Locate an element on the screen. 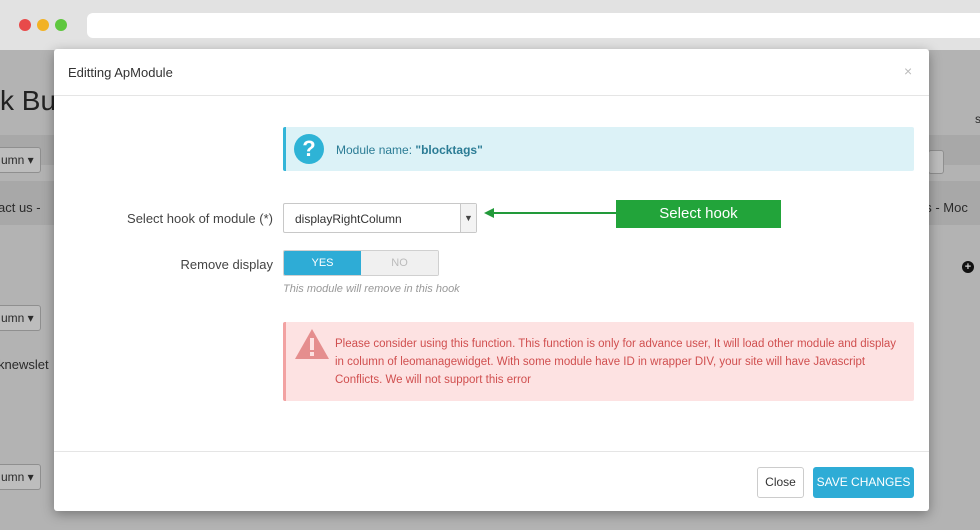 The width and height of the screenshot is (980, 530). bg-page-title: k Bui is located at coordinates (31, 100).